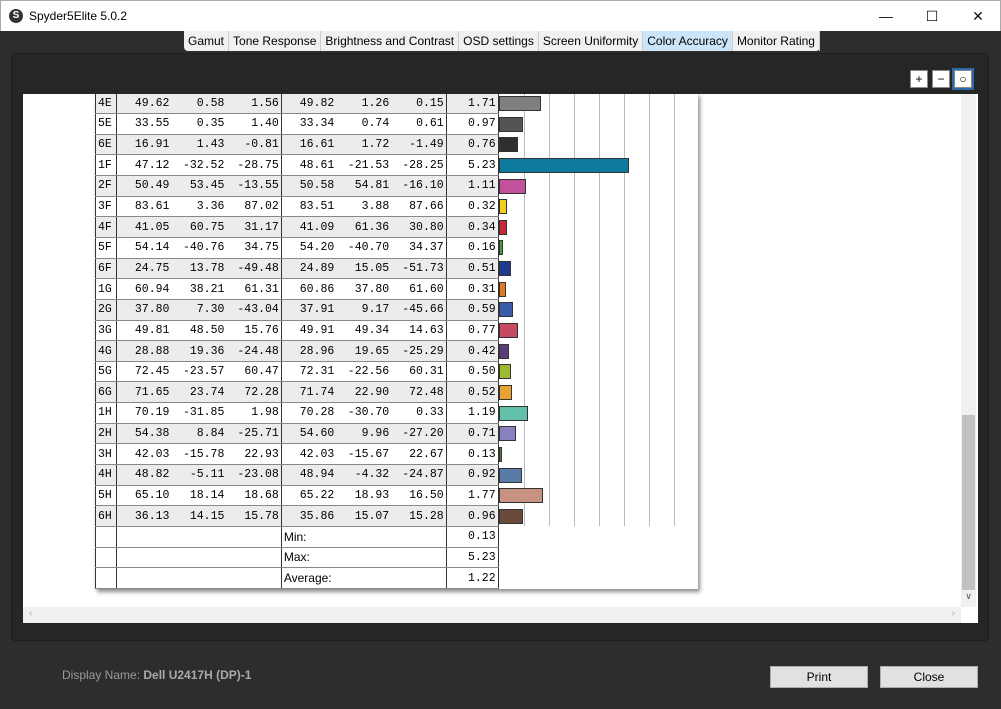 Image resolution: width=1001 pixels, height=709 pixels. Describe the element at coordinates (199, 227) in the screenshot. I see `reference-a: 60.75` at that location.